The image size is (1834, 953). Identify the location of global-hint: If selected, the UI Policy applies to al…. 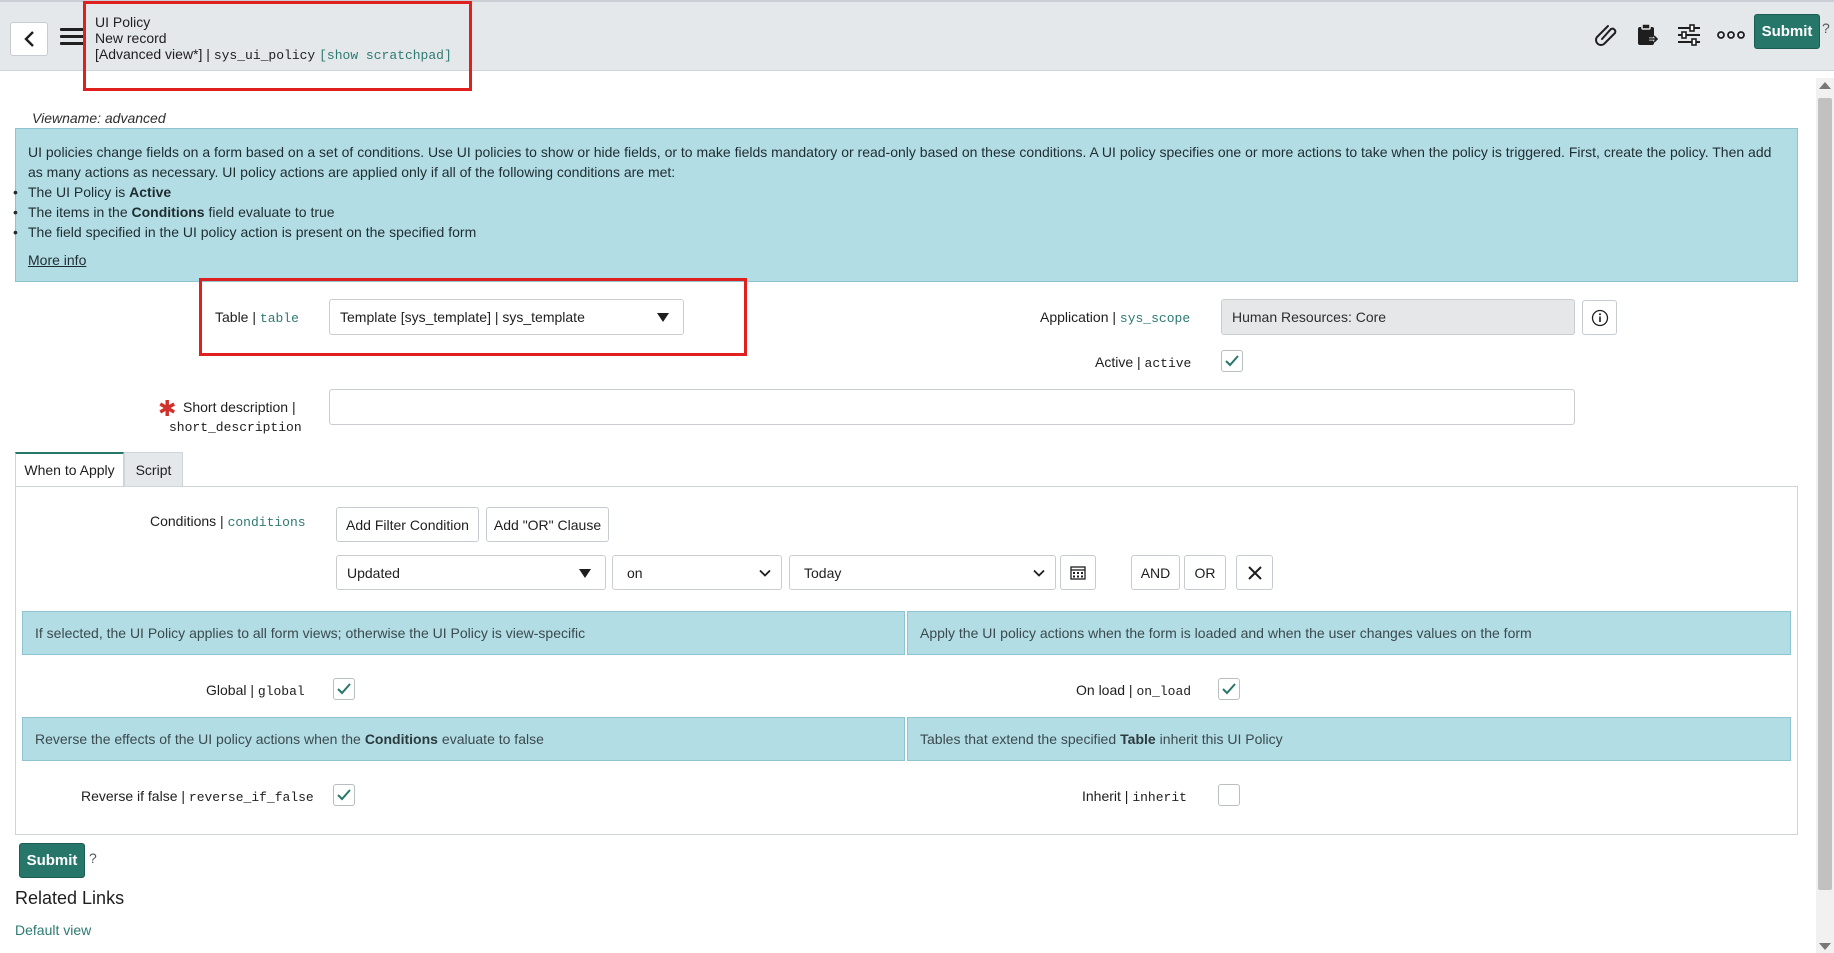
(463, 633).